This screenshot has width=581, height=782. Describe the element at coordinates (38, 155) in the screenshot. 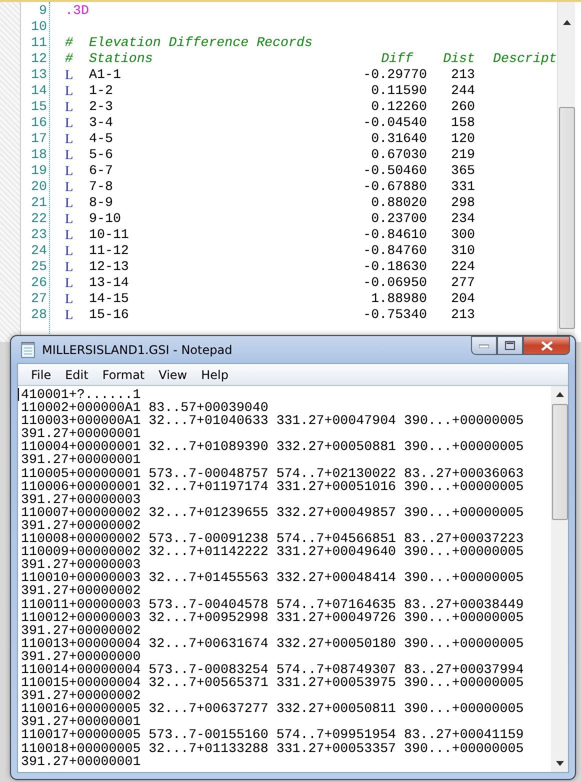

I see `line-number: 18` at that location.